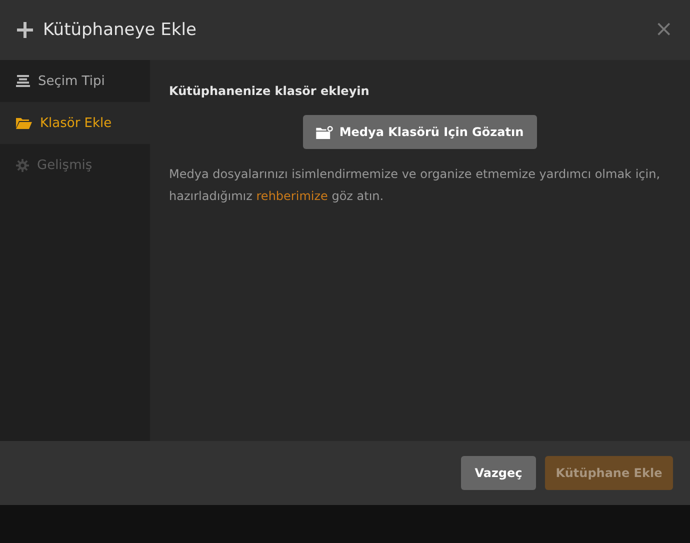 This screenshot has height=543, width=690. I want to click on description-text: Medya dosyalarınızı isimlendirmemize ve organize etmemize yardımcı olmak için, hazırladığımız rehberimize göz atın., so click(415, 185).